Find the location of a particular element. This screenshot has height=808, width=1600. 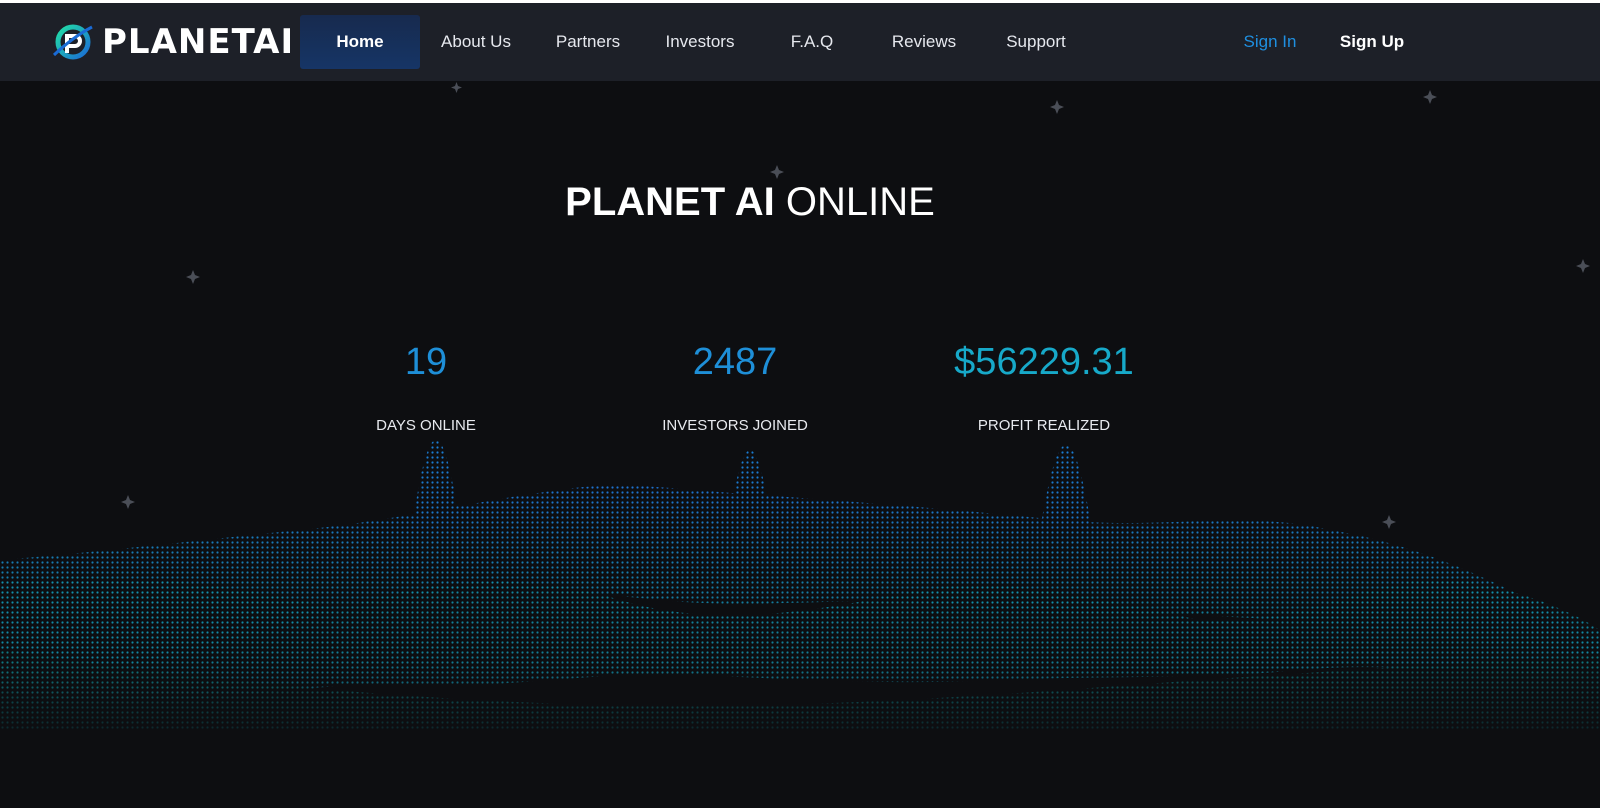

nav-faq: F.A.Q is located at coordinates (812, 42).